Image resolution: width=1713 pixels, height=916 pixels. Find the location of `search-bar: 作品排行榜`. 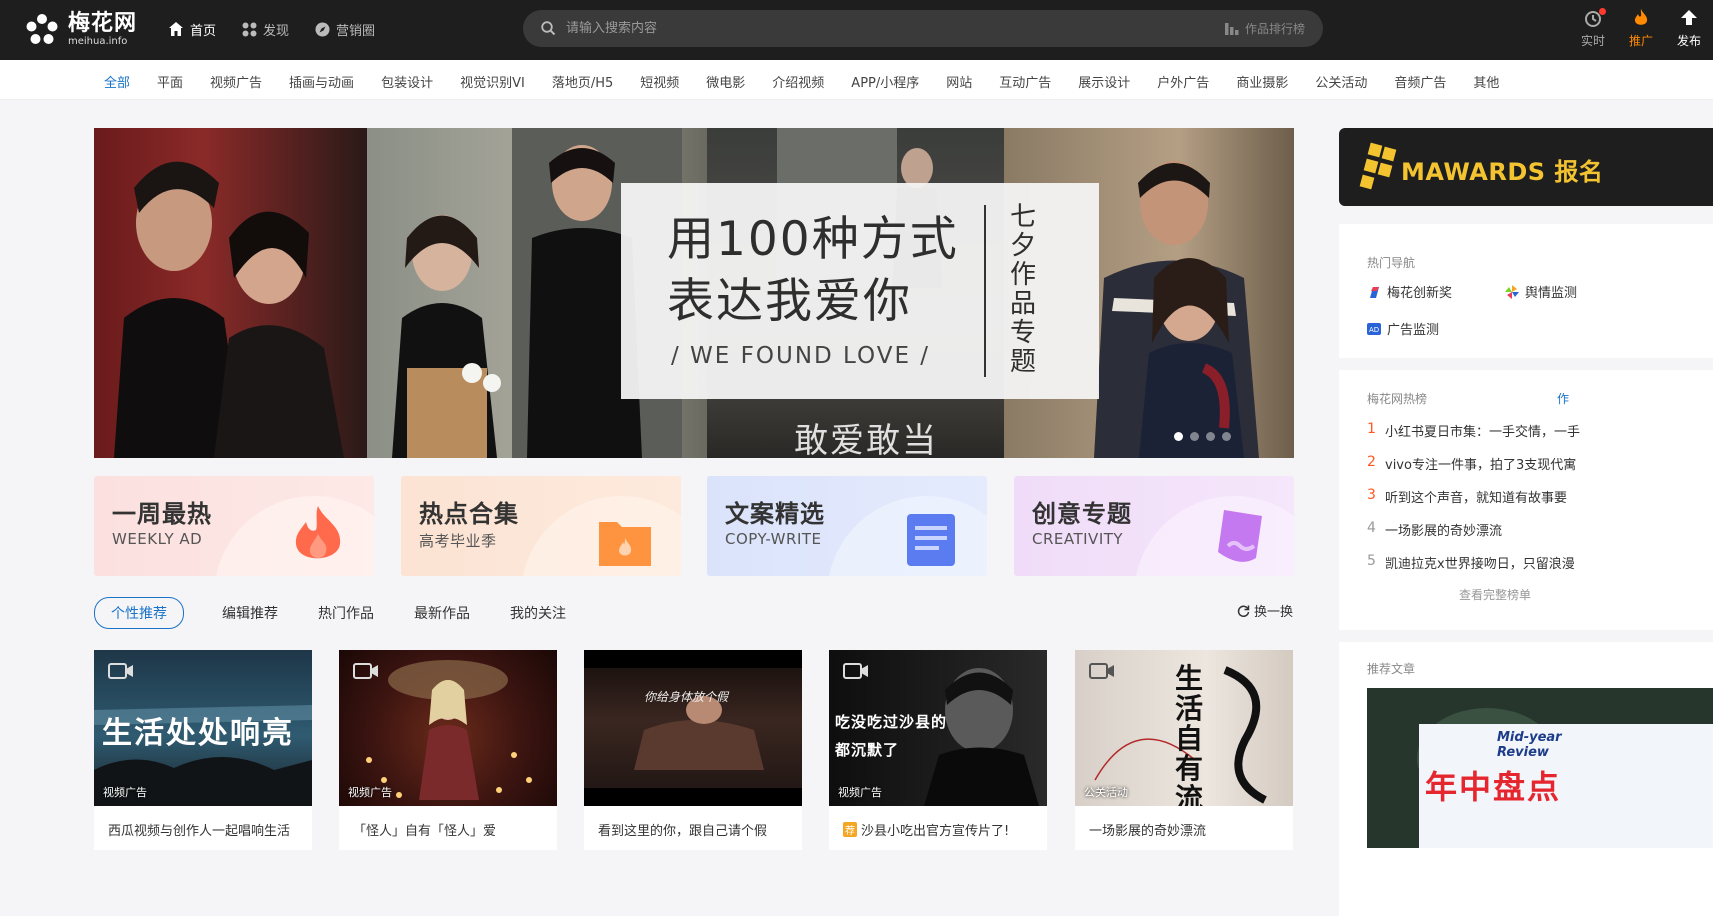

search-bar: 作品排行榜 is located at coordinates (923, 28).